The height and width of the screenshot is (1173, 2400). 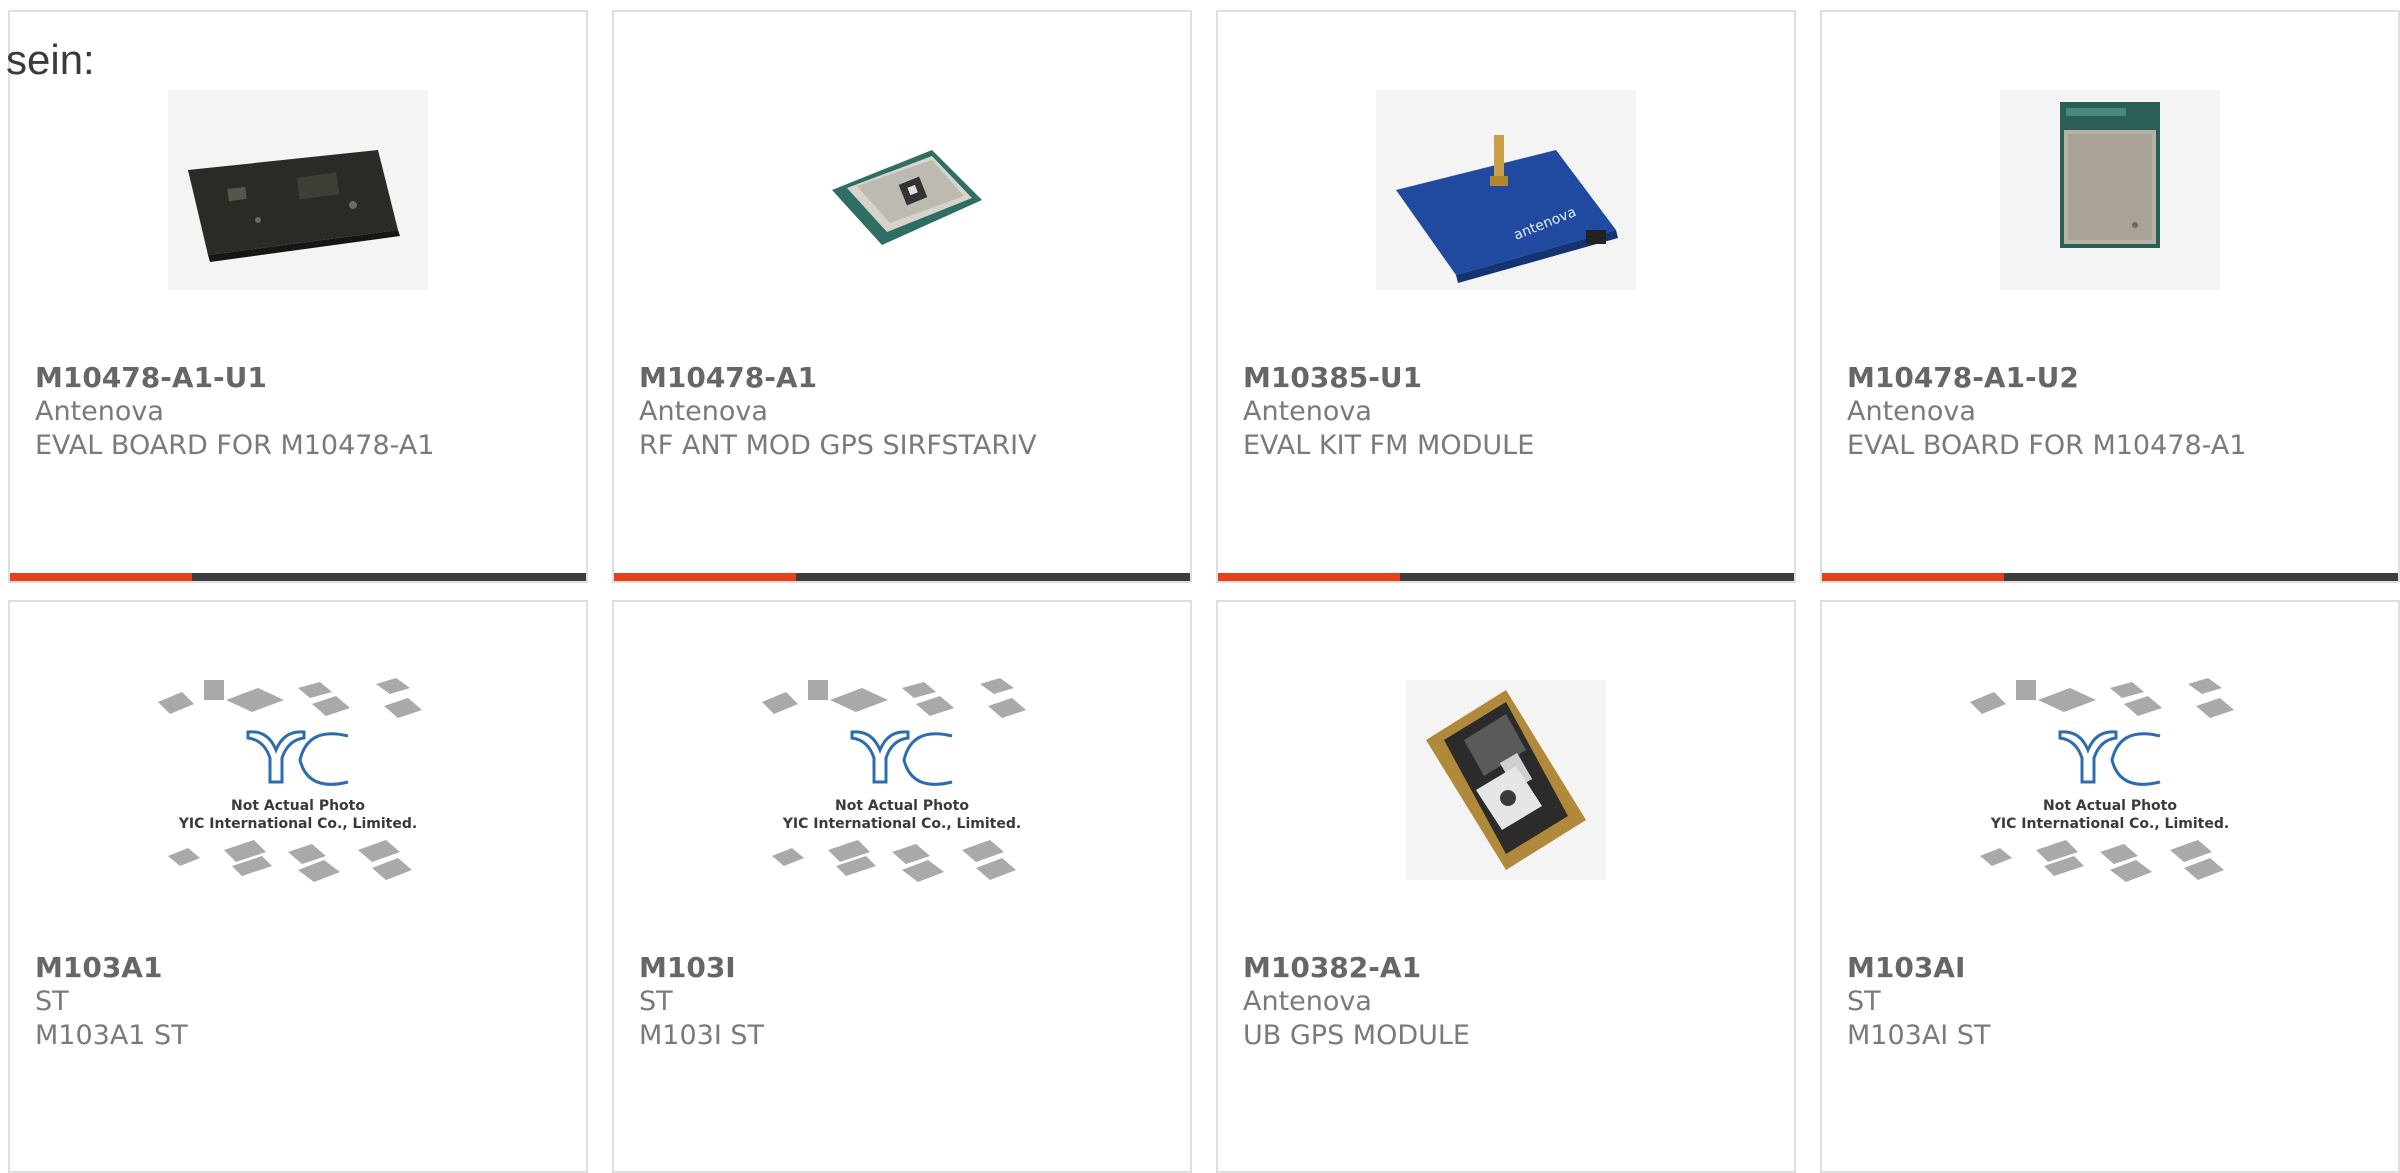 What do you see at coordinates (111, 968) in the screenshot?
I see `part-number: M103A1` at bounding box center [111, 968].